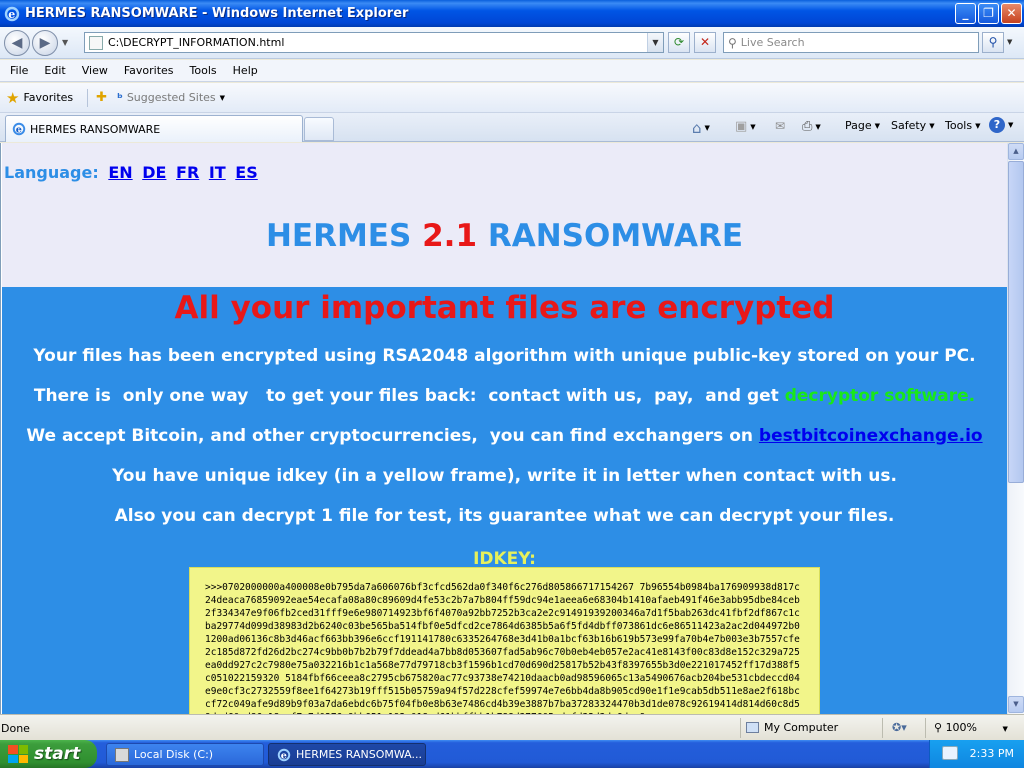 This screenshot has height=768, width=1024. What do you see at coordinates (120, 97) in the screenshot?
I see `bing-icon: ᵇ` at bounding box center [120, 97].